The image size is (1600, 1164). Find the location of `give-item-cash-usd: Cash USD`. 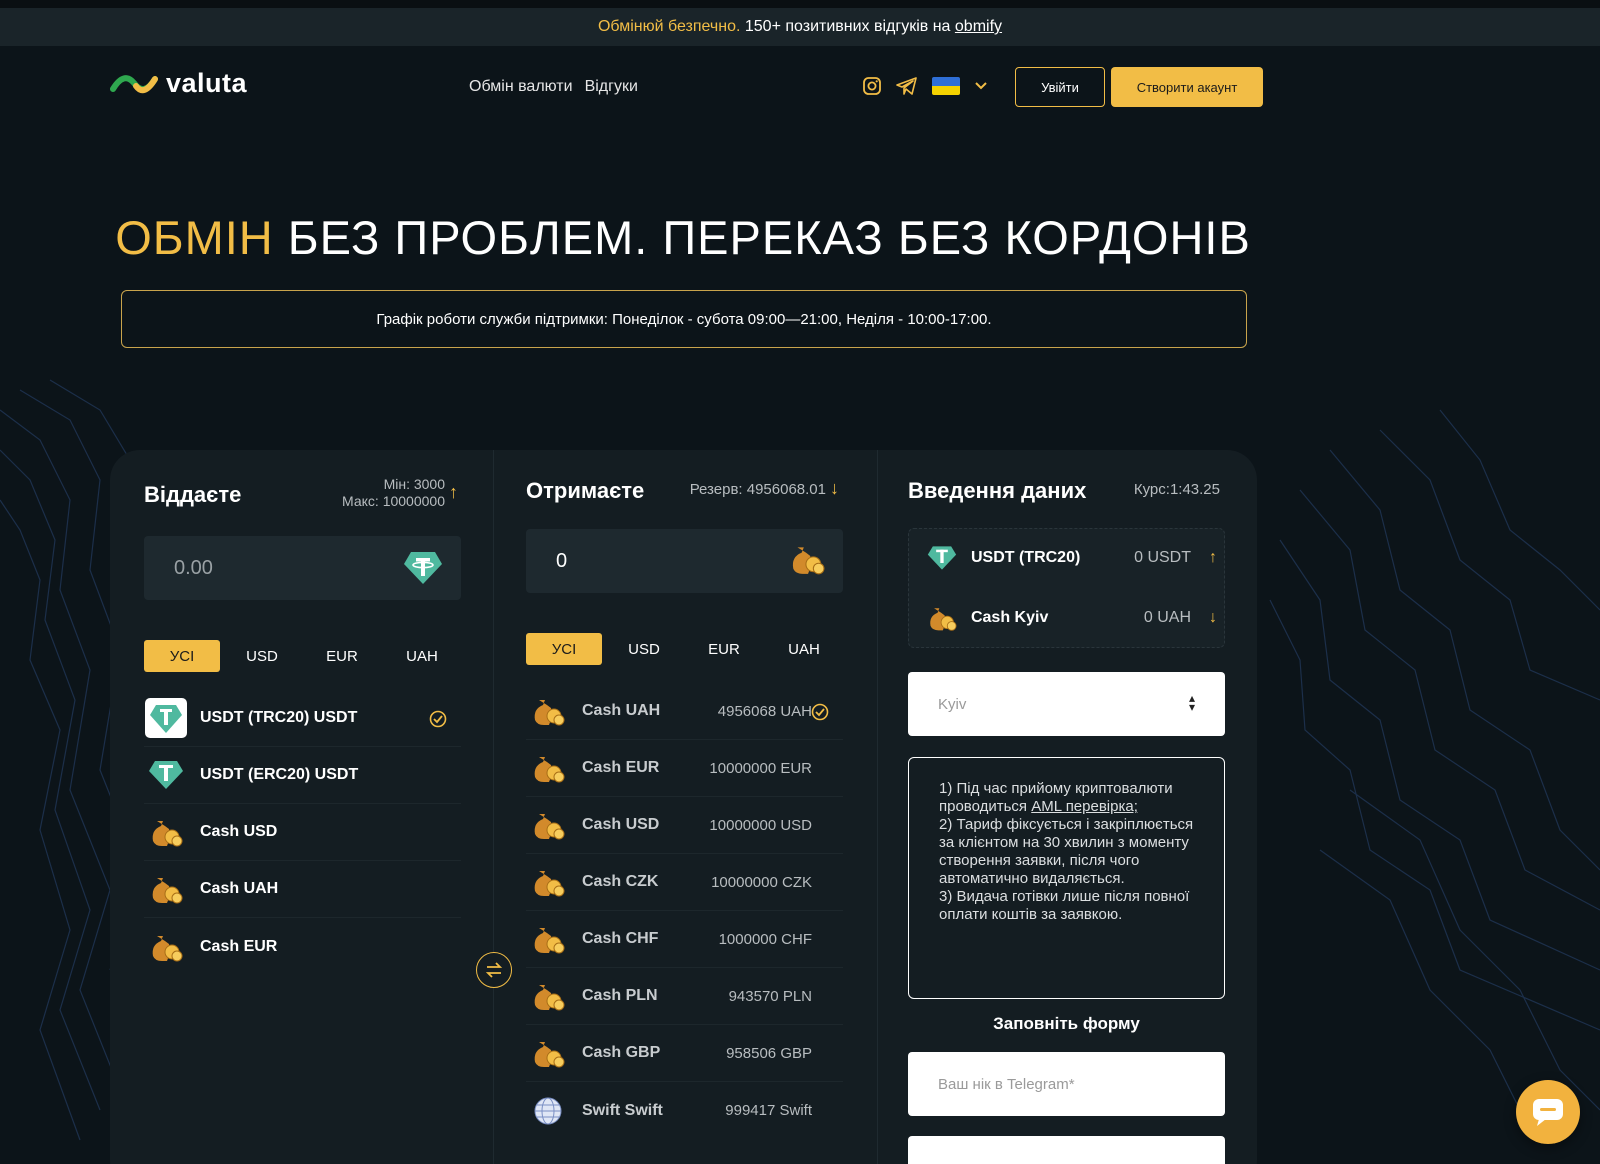

give-item-cash-usd: Cash USD is located at coordinates (302, 832).